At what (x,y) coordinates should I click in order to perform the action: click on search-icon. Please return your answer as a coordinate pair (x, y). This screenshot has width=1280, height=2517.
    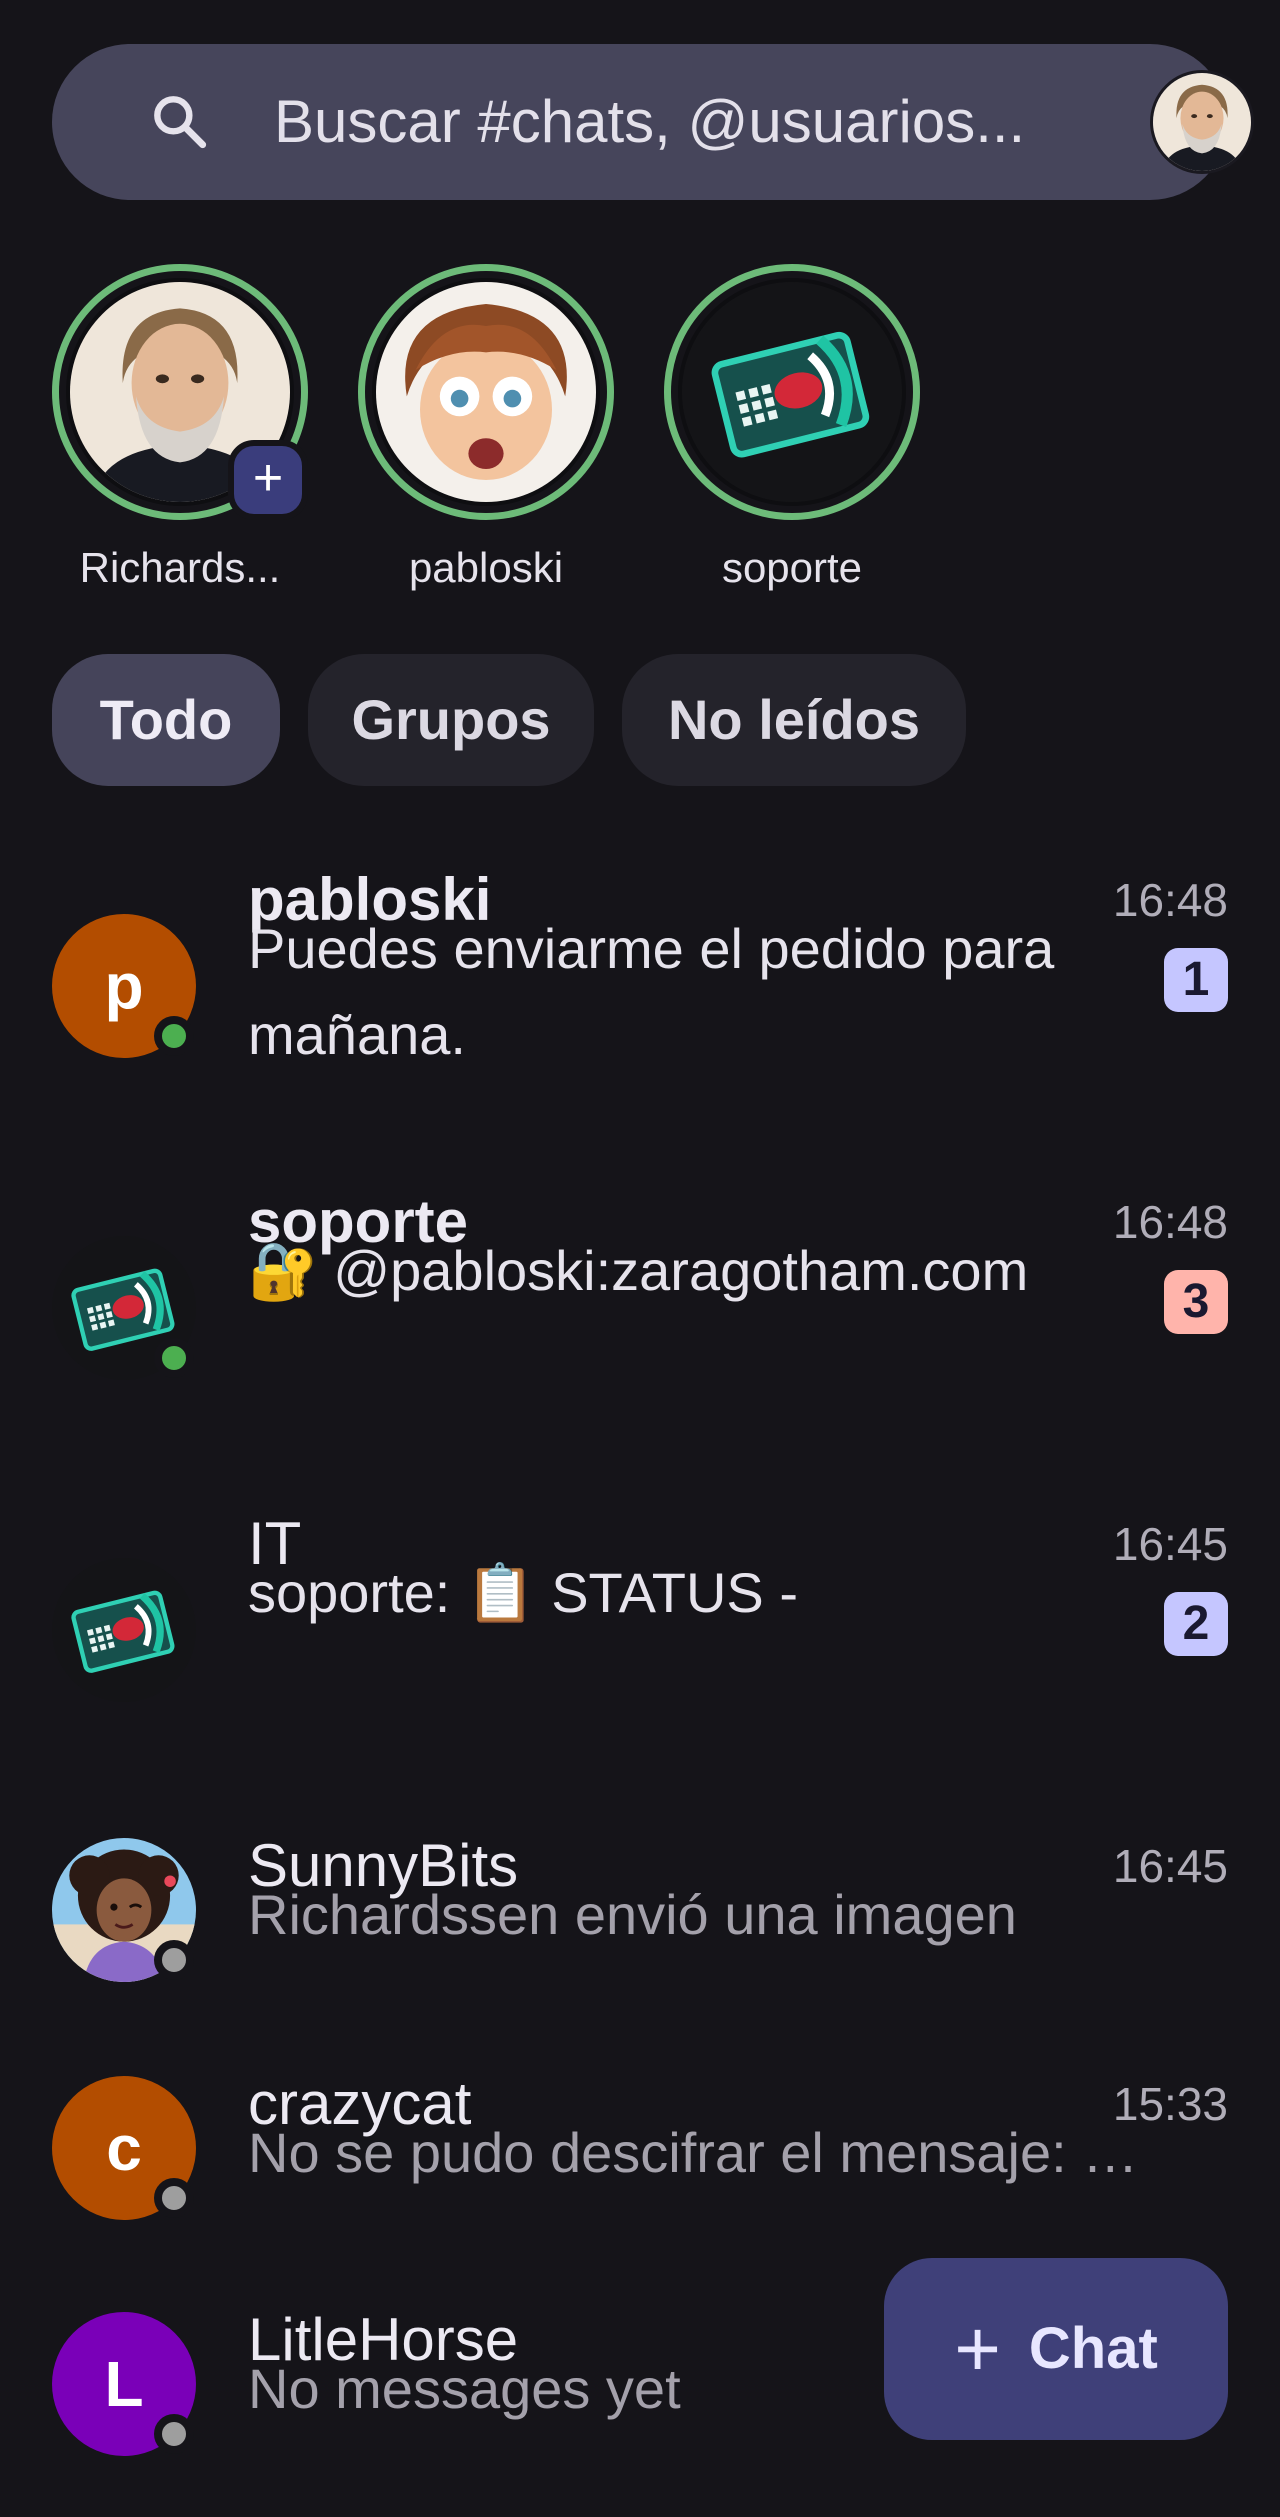
    Looking at the image, I should click on (180, 122).